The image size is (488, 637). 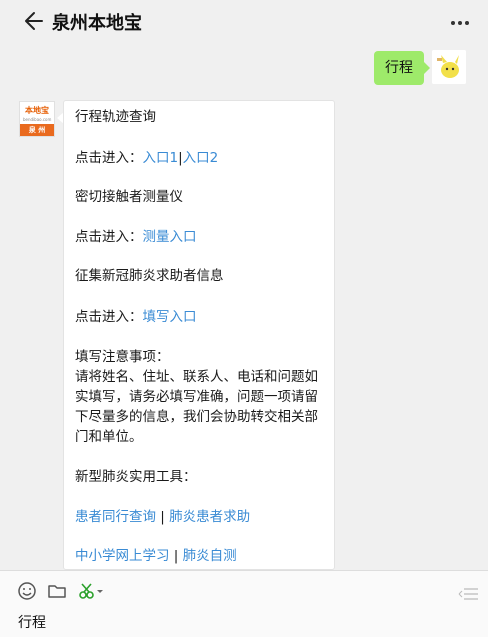 I want to click on text-line: 密切接触者测量仪, so click(x=129, y=197).